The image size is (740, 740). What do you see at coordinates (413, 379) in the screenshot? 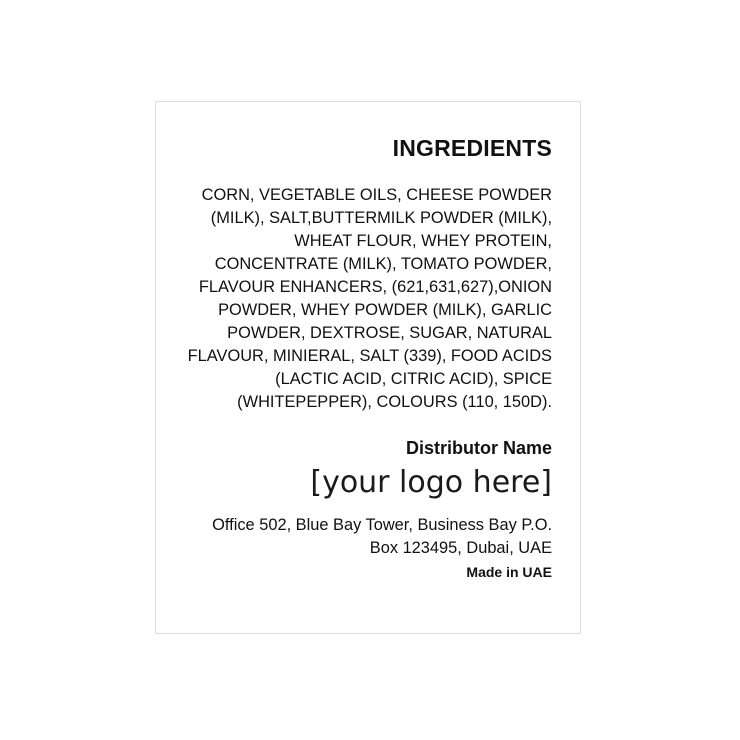
I see `ingredients-line: (LACTIC ACID, CITRIC ACID), SPICE` at bounding box center [413, 379].